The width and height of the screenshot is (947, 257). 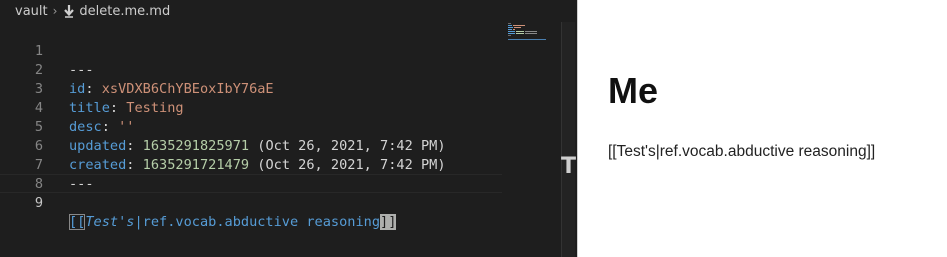 I want to click on code-line: 2 id: xsVDXB6ChYBEoxIbY76aE, so click(x=251, y=69).